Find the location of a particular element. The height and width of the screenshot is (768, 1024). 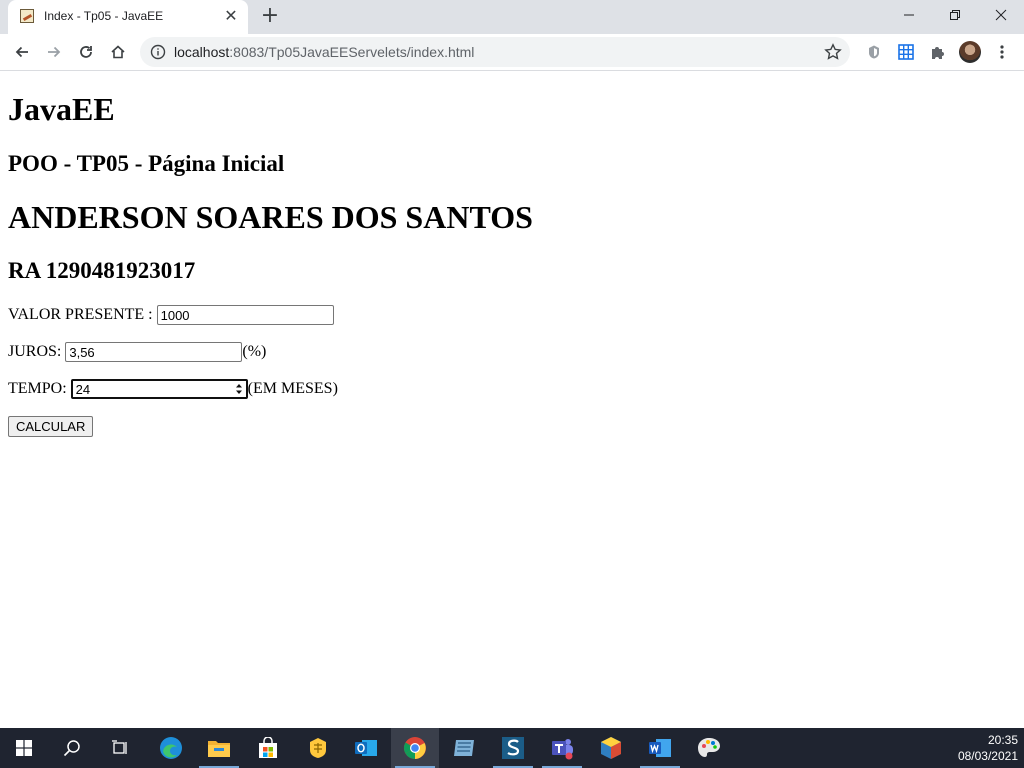

pin-app-icon is located at coordinates (318, 748).